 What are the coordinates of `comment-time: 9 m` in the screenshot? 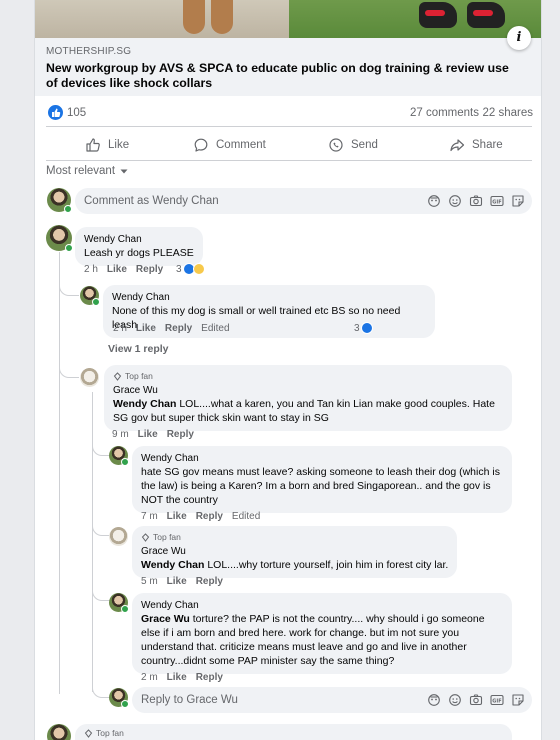 It's located at (120, 434).